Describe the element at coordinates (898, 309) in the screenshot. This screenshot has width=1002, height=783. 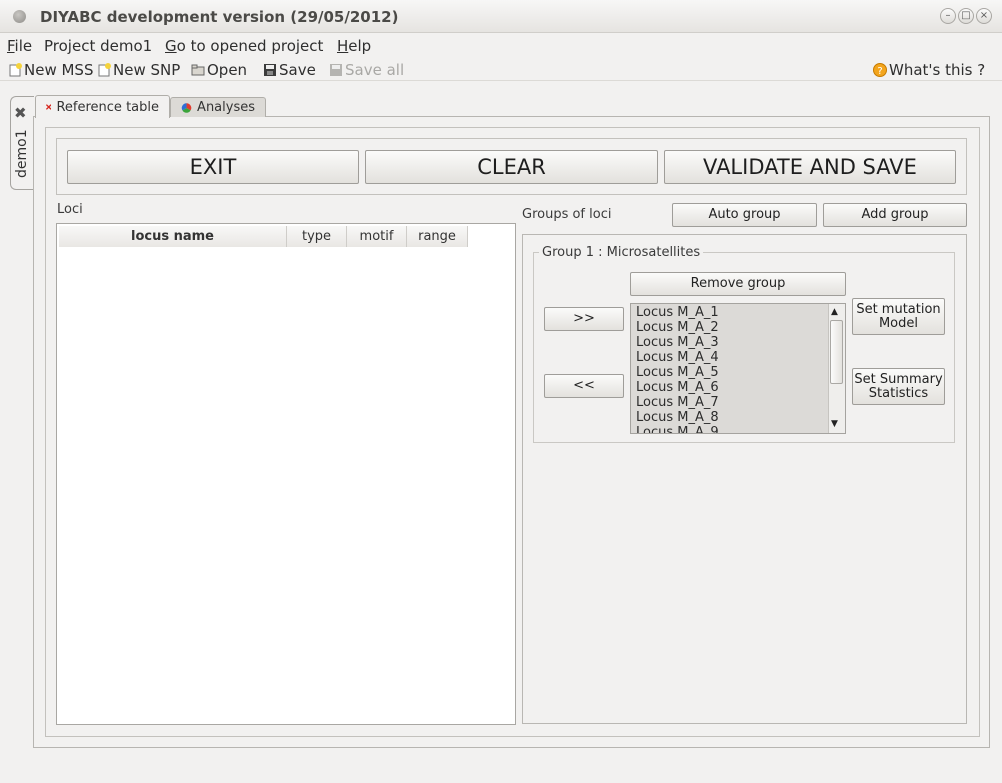
I see `set-mutation-label-line1: Set mutation` at that location.